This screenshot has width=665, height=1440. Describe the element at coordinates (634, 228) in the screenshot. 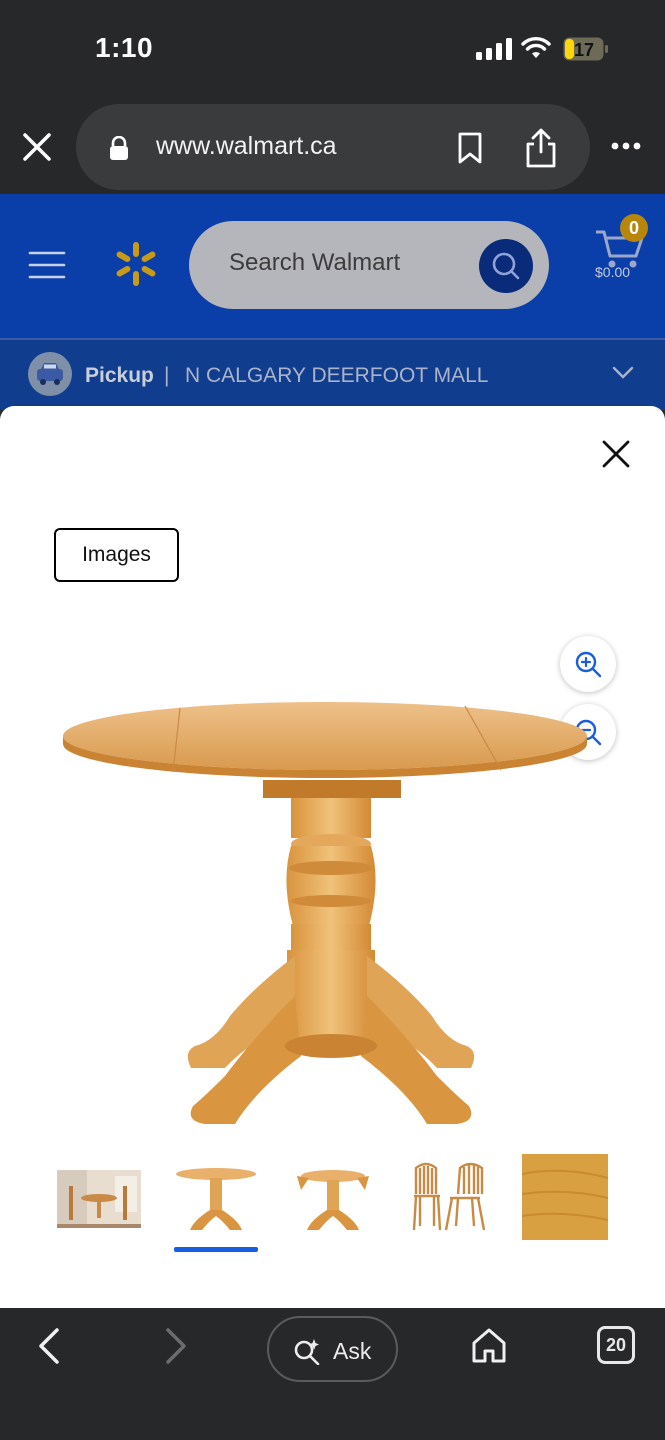

I see `cart-count-badge: 0` at that location.